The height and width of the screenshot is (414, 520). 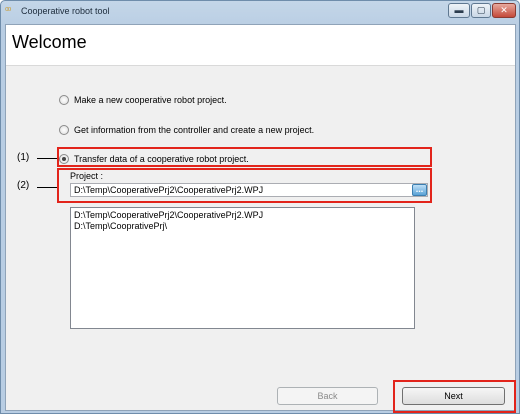 What do you see at coordinates (260, 45) in the screenshot?
I see `wizard-header: Welcome` at bounding box center [260, 45].